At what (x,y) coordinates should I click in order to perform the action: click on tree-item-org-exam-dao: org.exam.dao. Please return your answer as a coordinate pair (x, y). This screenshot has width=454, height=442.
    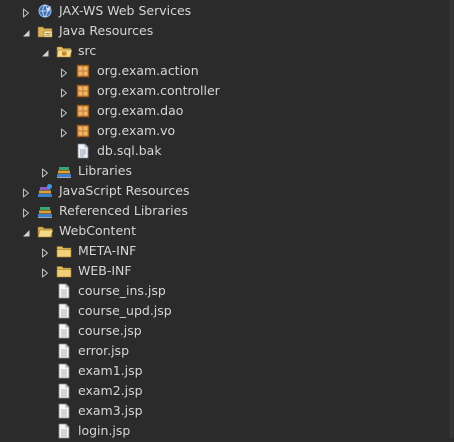
    Looking at the image, I should click on (225, 111).